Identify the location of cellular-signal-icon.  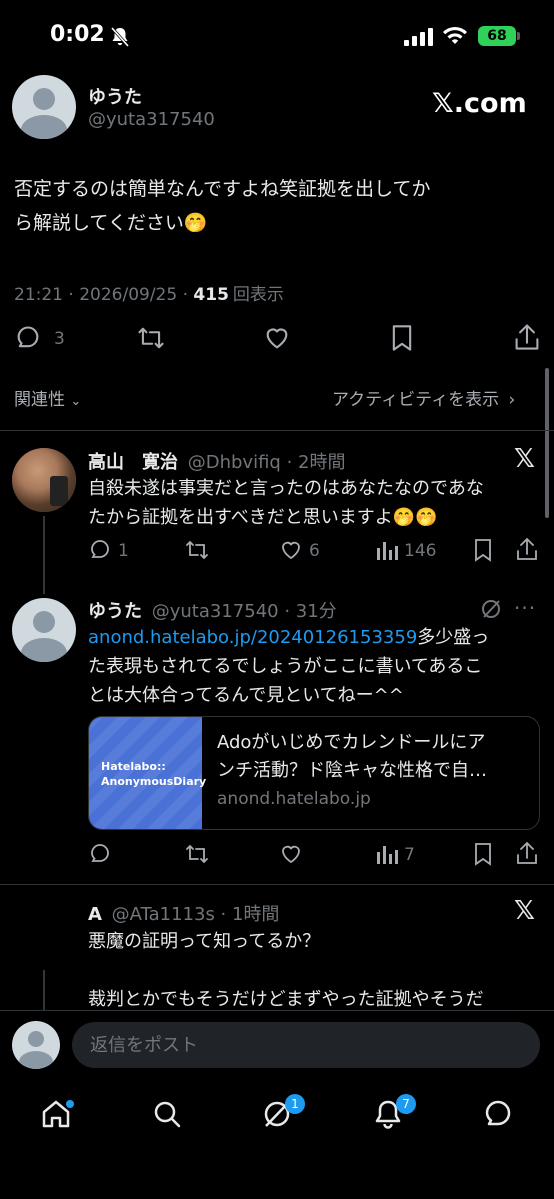
(418, 37).